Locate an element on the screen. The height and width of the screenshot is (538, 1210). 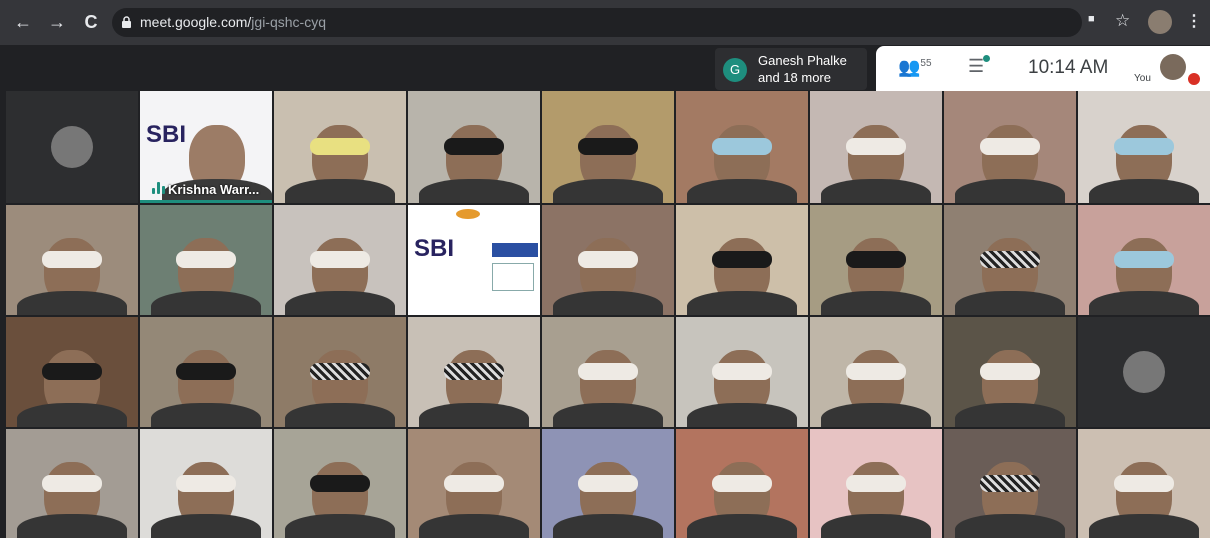
url-path: jgi-qshc-cyq is located at coordinates (288, 22).